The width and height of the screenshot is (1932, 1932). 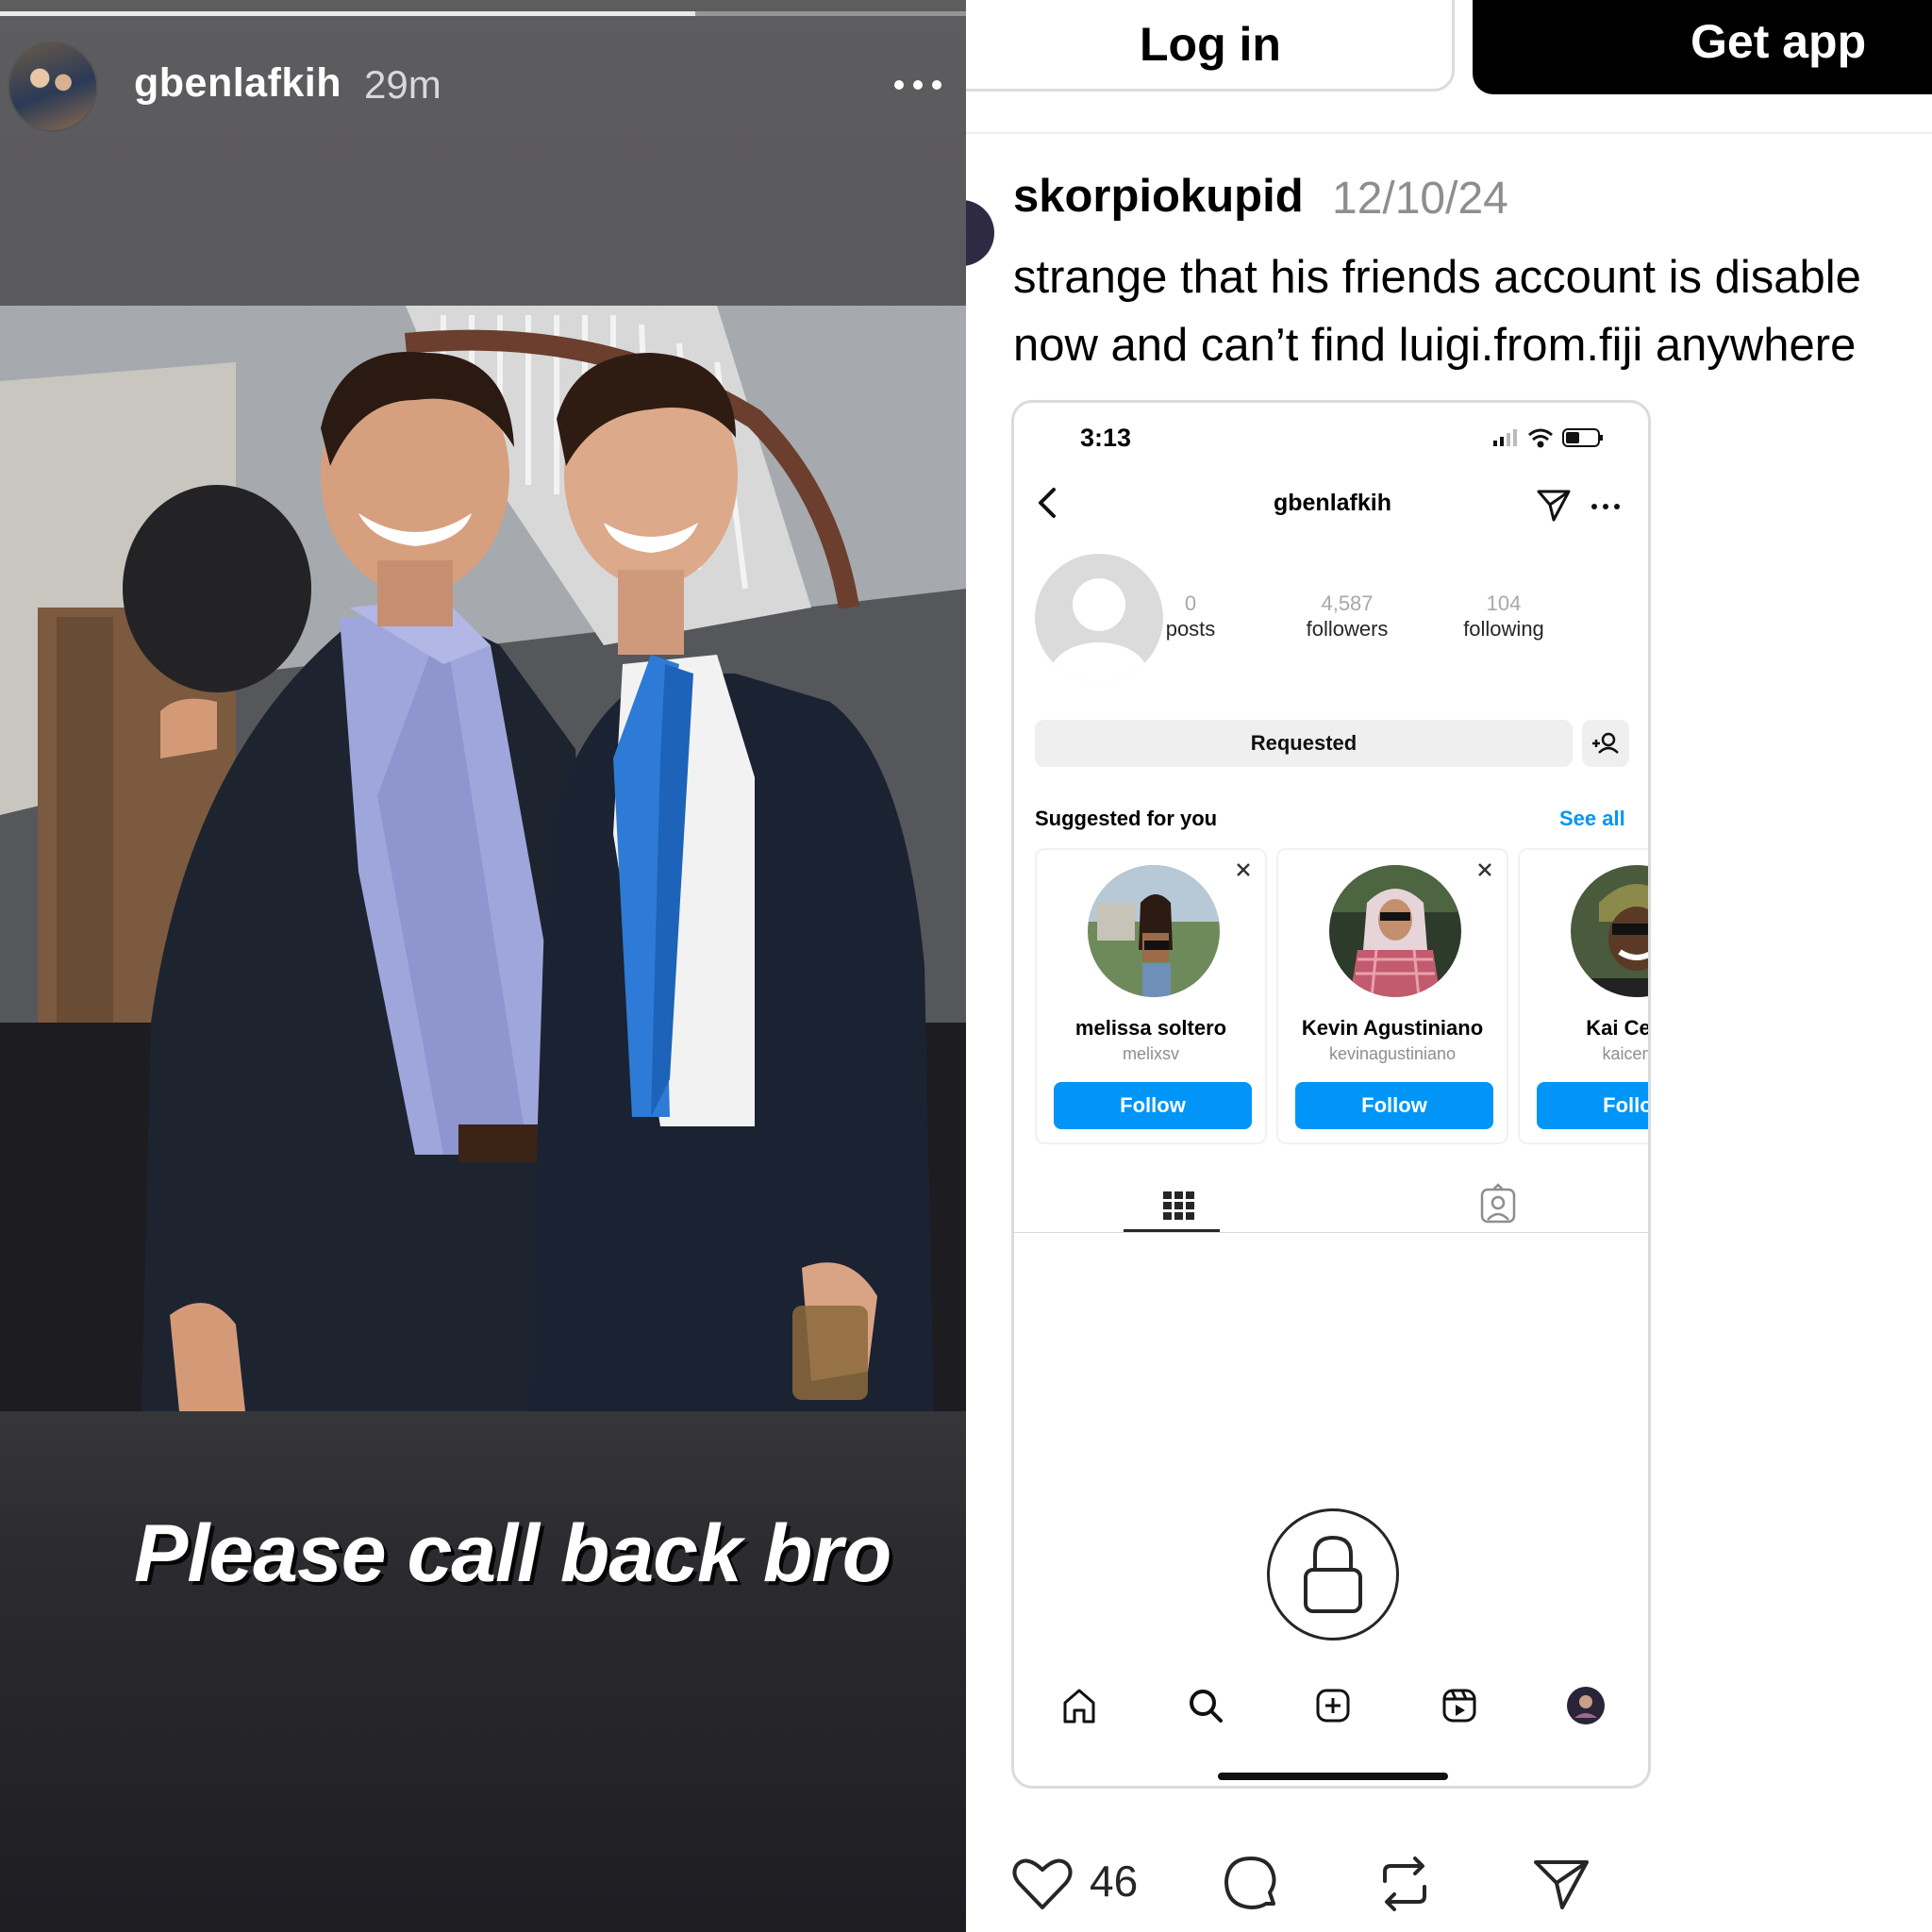 What do you see at coordinates (1449, 133) in the screenshot?
I see `header-divider` at bounding box center [1449, 133].